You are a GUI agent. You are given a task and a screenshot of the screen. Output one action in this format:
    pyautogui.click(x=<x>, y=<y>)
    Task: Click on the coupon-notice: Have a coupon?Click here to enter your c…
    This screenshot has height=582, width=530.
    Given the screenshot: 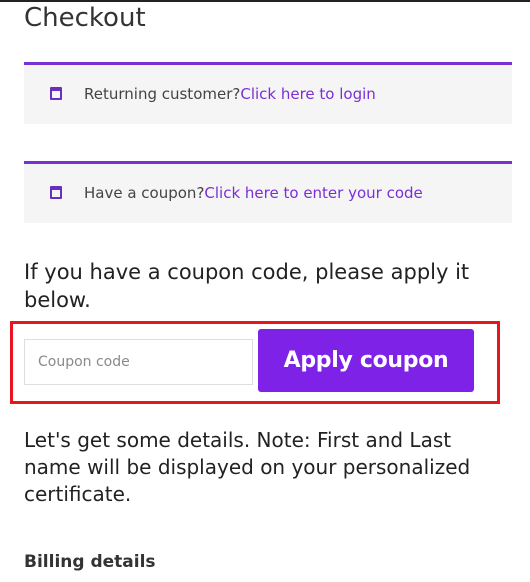 What is the action you would take?
    pyautogui.click(x=268, y=192)
    